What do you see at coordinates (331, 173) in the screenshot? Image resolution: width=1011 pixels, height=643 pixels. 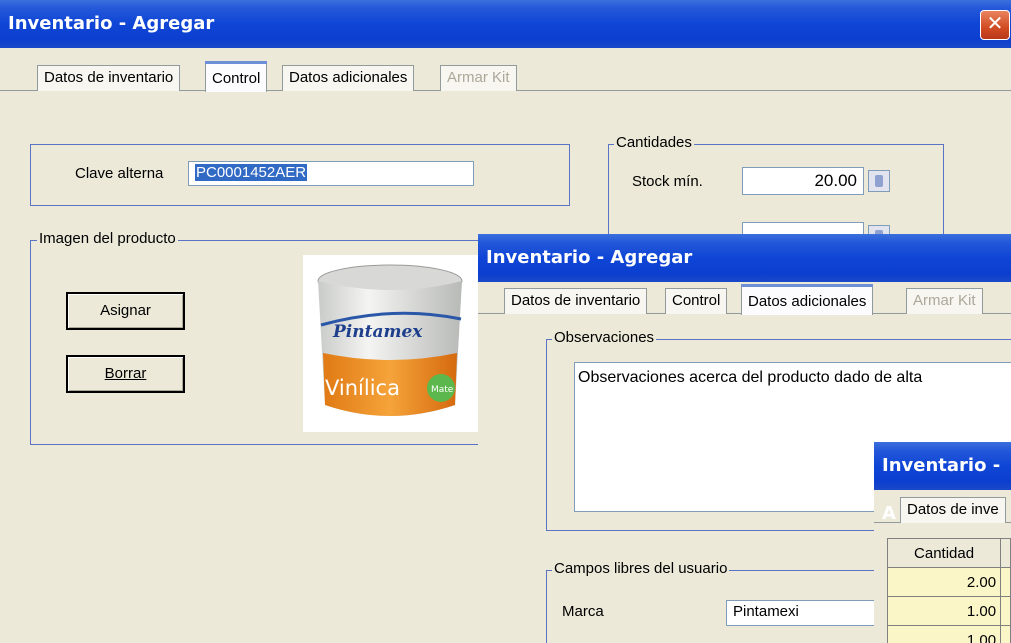 I see `clave-alterna-input: PC0001452AER` at bounding box center [331, 173].